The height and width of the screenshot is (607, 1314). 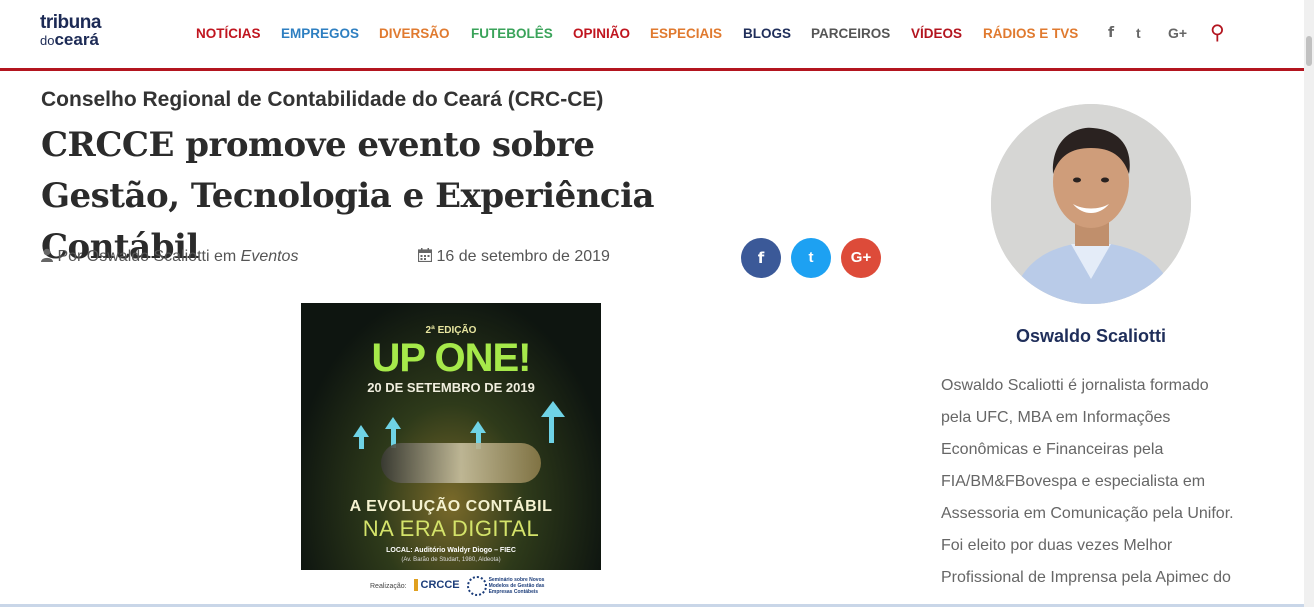 What do you see at coordinates (414, 33) in the screenshot?
I see `nav-item-diversao: DIVERSÃO` at bounding box center [414, 33].